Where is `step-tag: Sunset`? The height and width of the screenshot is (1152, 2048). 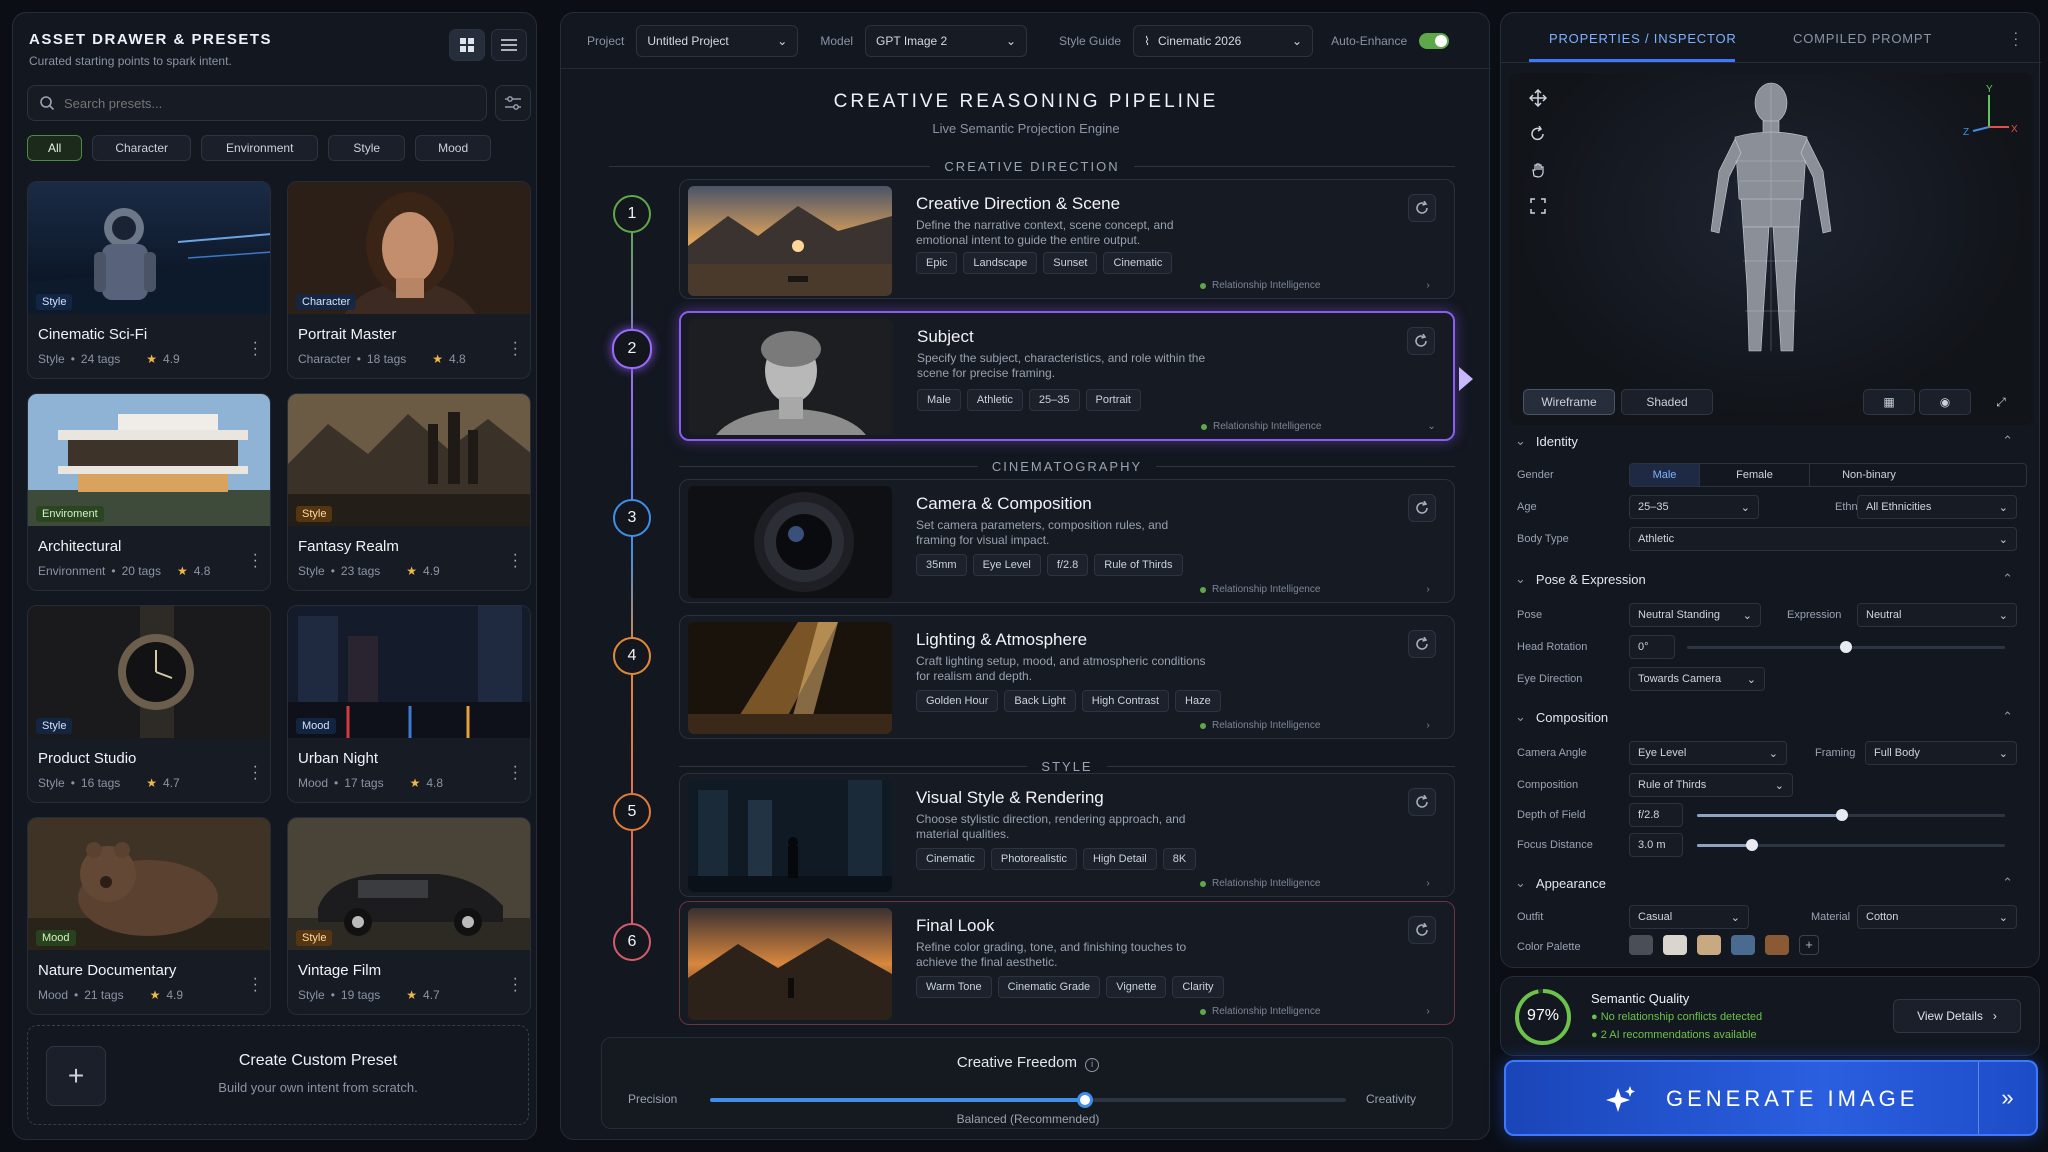
step-tag: Sunset is located at coordinates (1070, 263).